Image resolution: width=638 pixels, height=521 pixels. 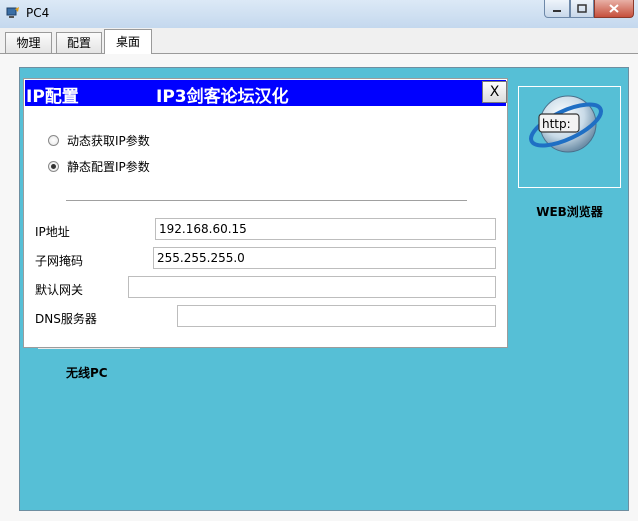 What do you see at coordinates (38, 13) in the screenshot?
I see `window-title: PC4` at bounding box center [38, 13].